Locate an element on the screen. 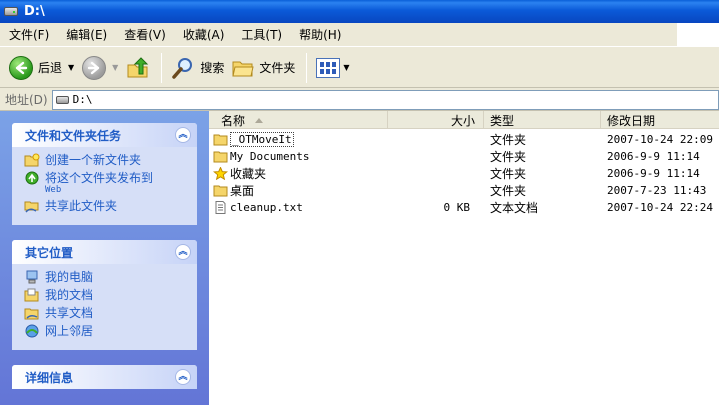 The height and width of the screenshot is (405, 719). search-button: 搜索 is located at coordinates (197, 68).